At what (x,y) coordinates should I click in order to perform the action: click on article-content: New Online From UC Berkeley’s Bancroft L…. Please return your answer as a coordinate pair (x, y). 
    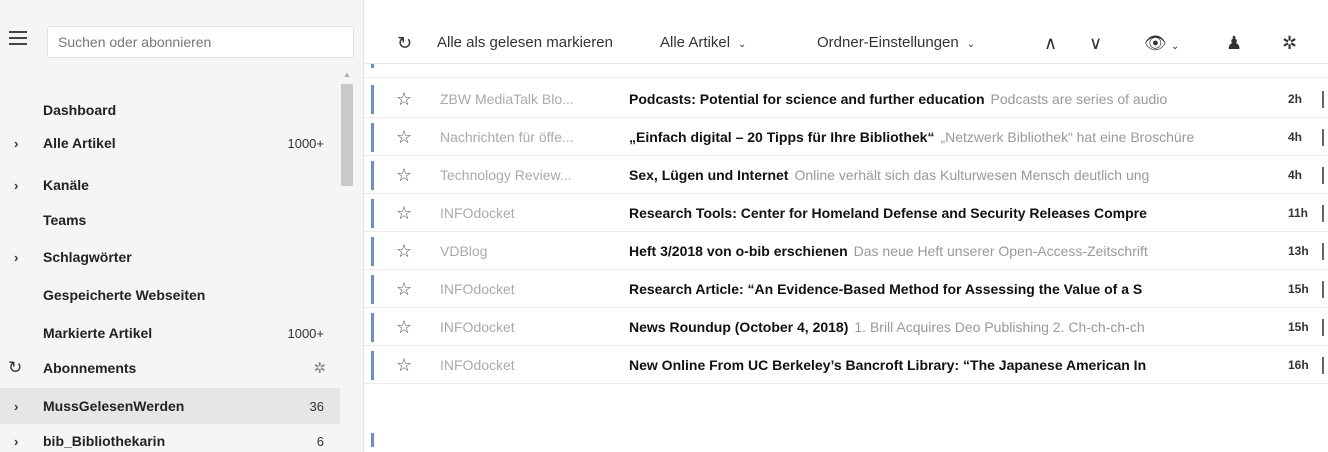
    Looking at the image, I should click on (956, 365).